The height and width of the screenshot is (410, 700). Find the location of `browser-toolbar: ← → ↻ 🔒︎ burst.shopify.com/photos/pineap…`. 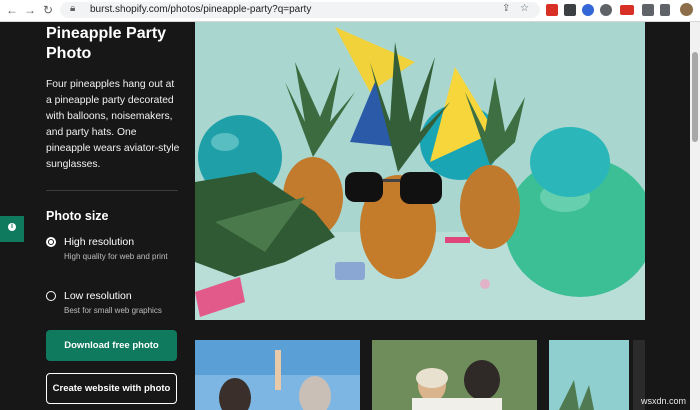

browser-toolbar: ← → ↻ 🔒︎ burst.shopify.com/photos/pineap… is located at coordinates (350, 11).